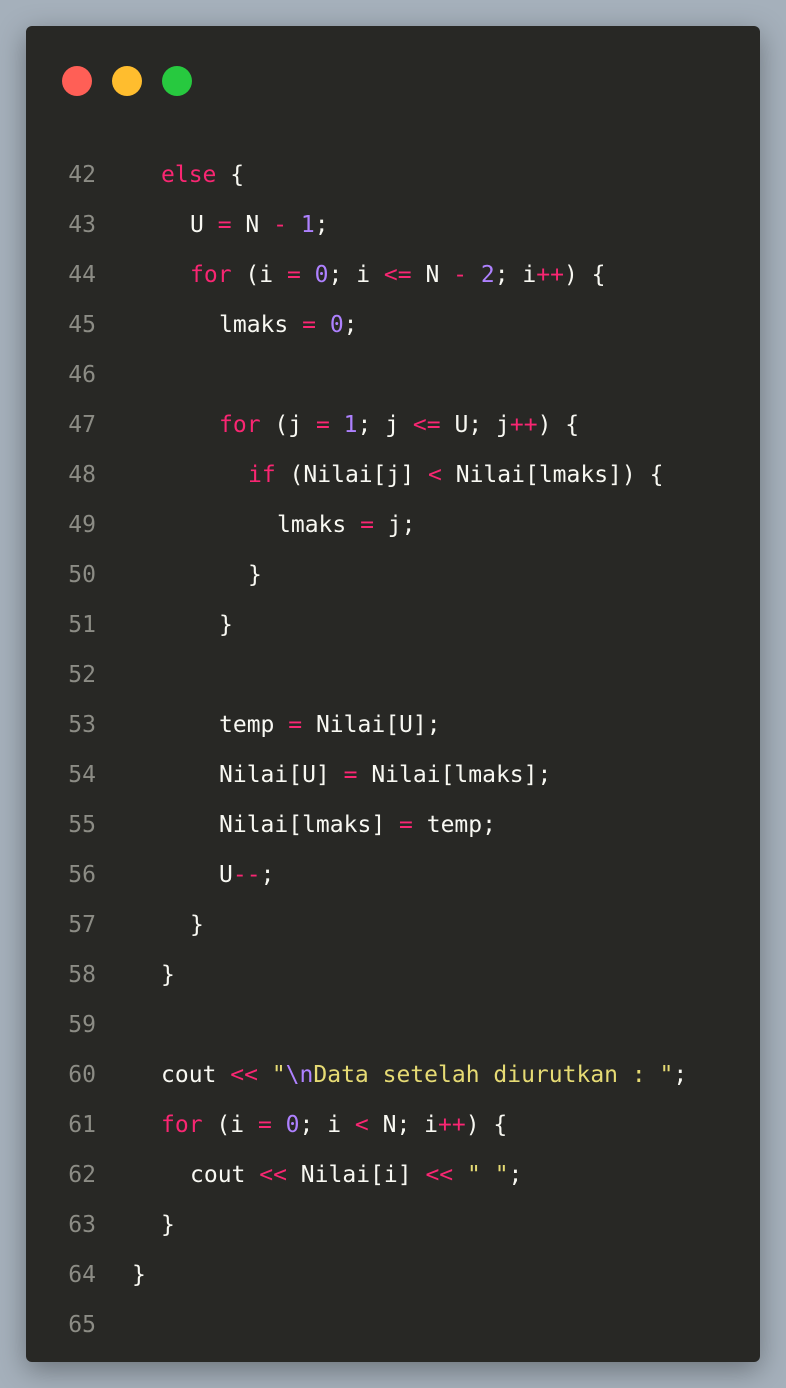 This screenshot has width=786, height=1388. What do you see at coordinates (82, 325) in the screenshot?
I see `line-number: 45` at bounding box center [82, 325].